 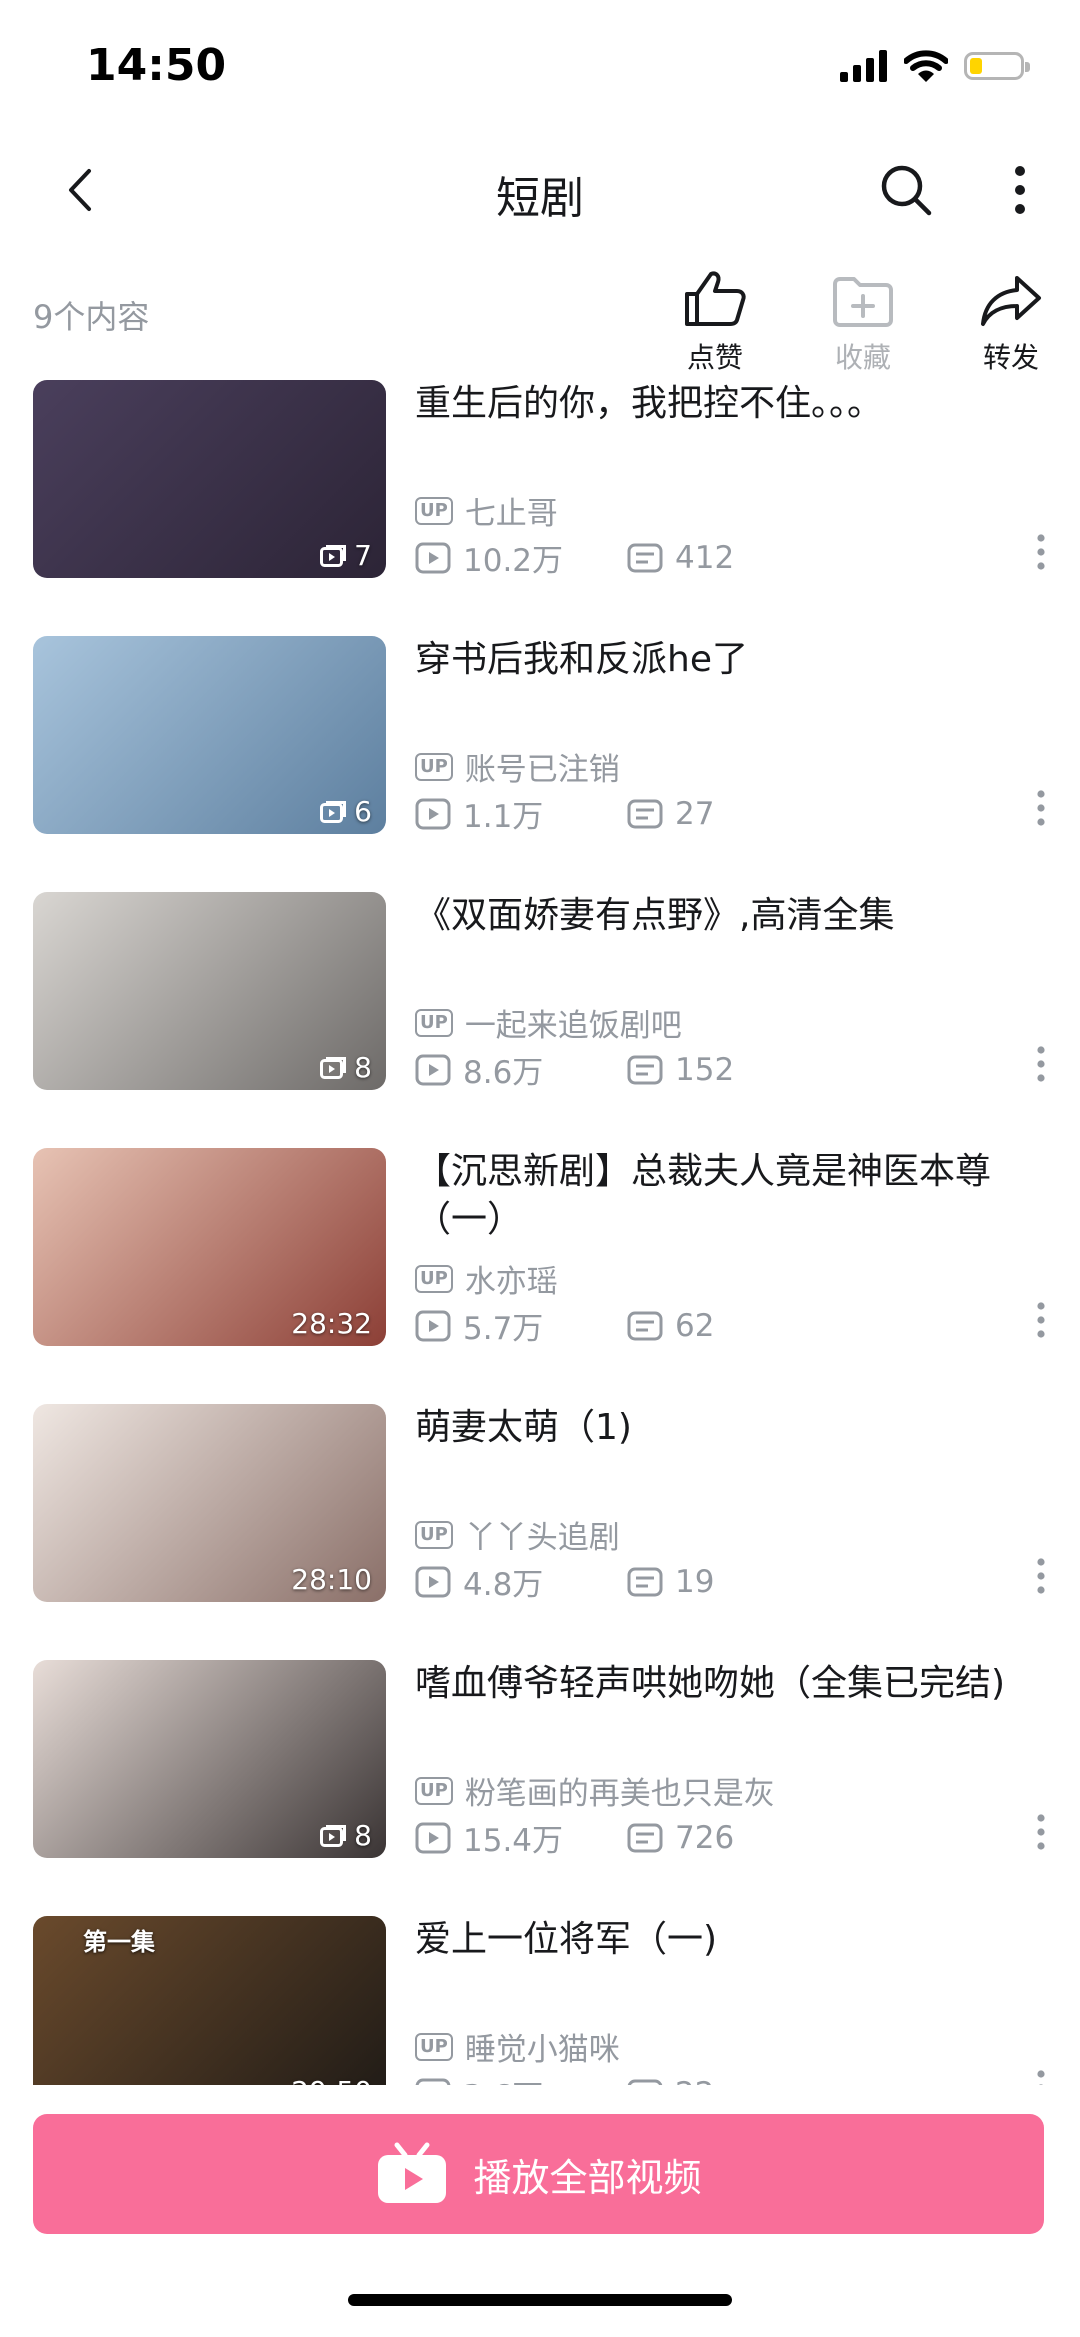 I want to click on video-list-item: 7 重生后的你，我把控不住。。。 UP 七止哥 10.2万 412, so click(x=540, y=480).